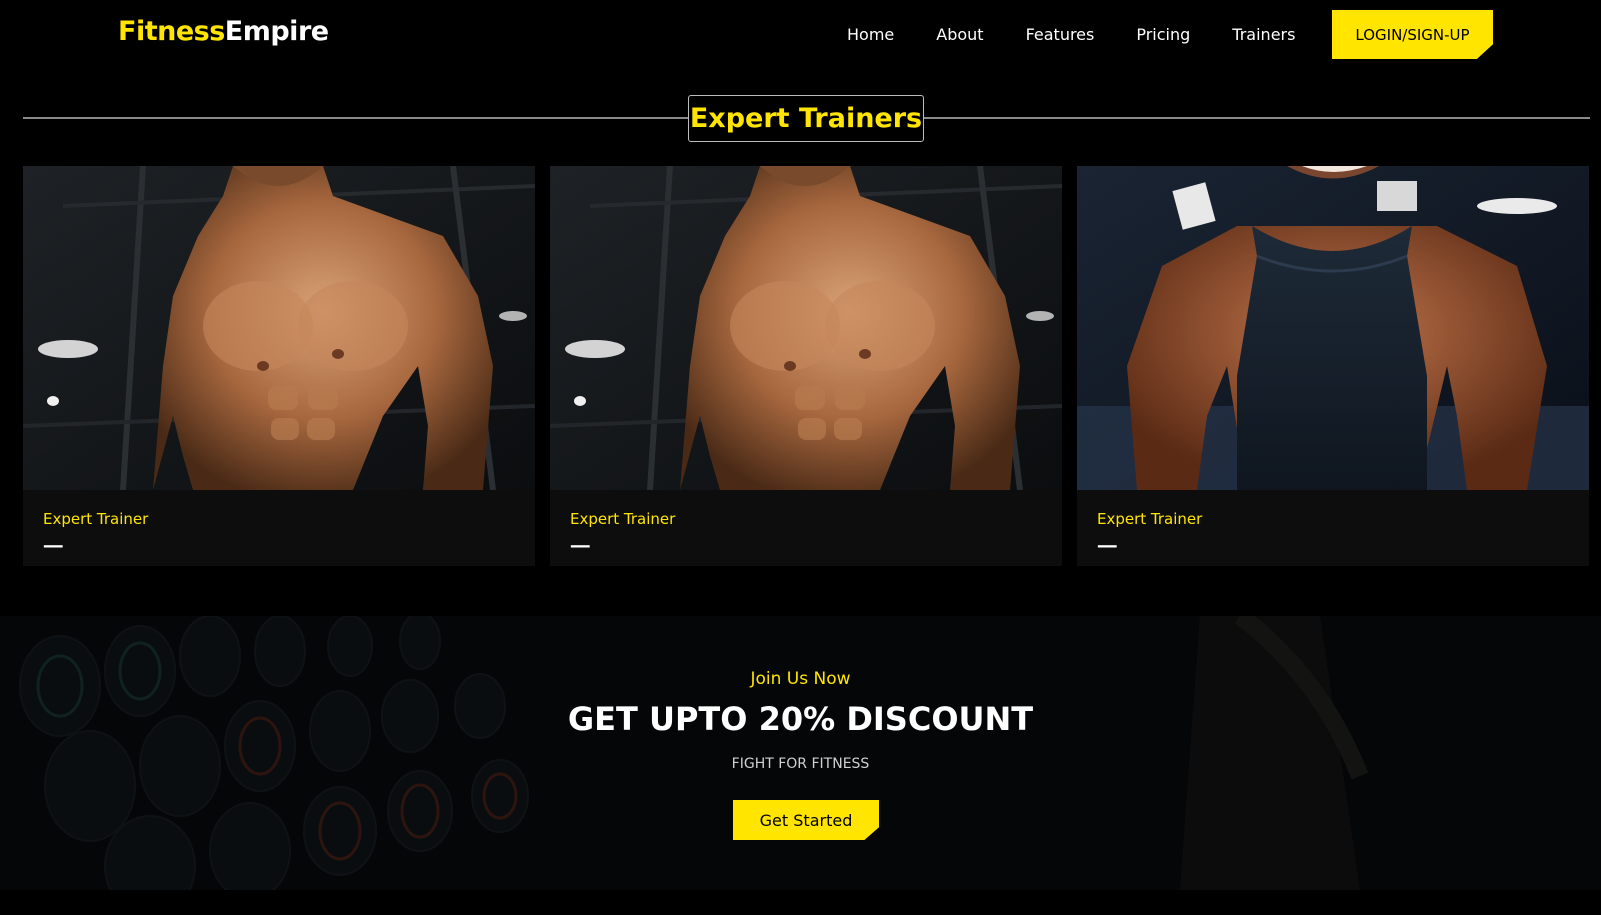  I want to click on trainer-card-1: Expert Trainer ----, so click(279, 366).